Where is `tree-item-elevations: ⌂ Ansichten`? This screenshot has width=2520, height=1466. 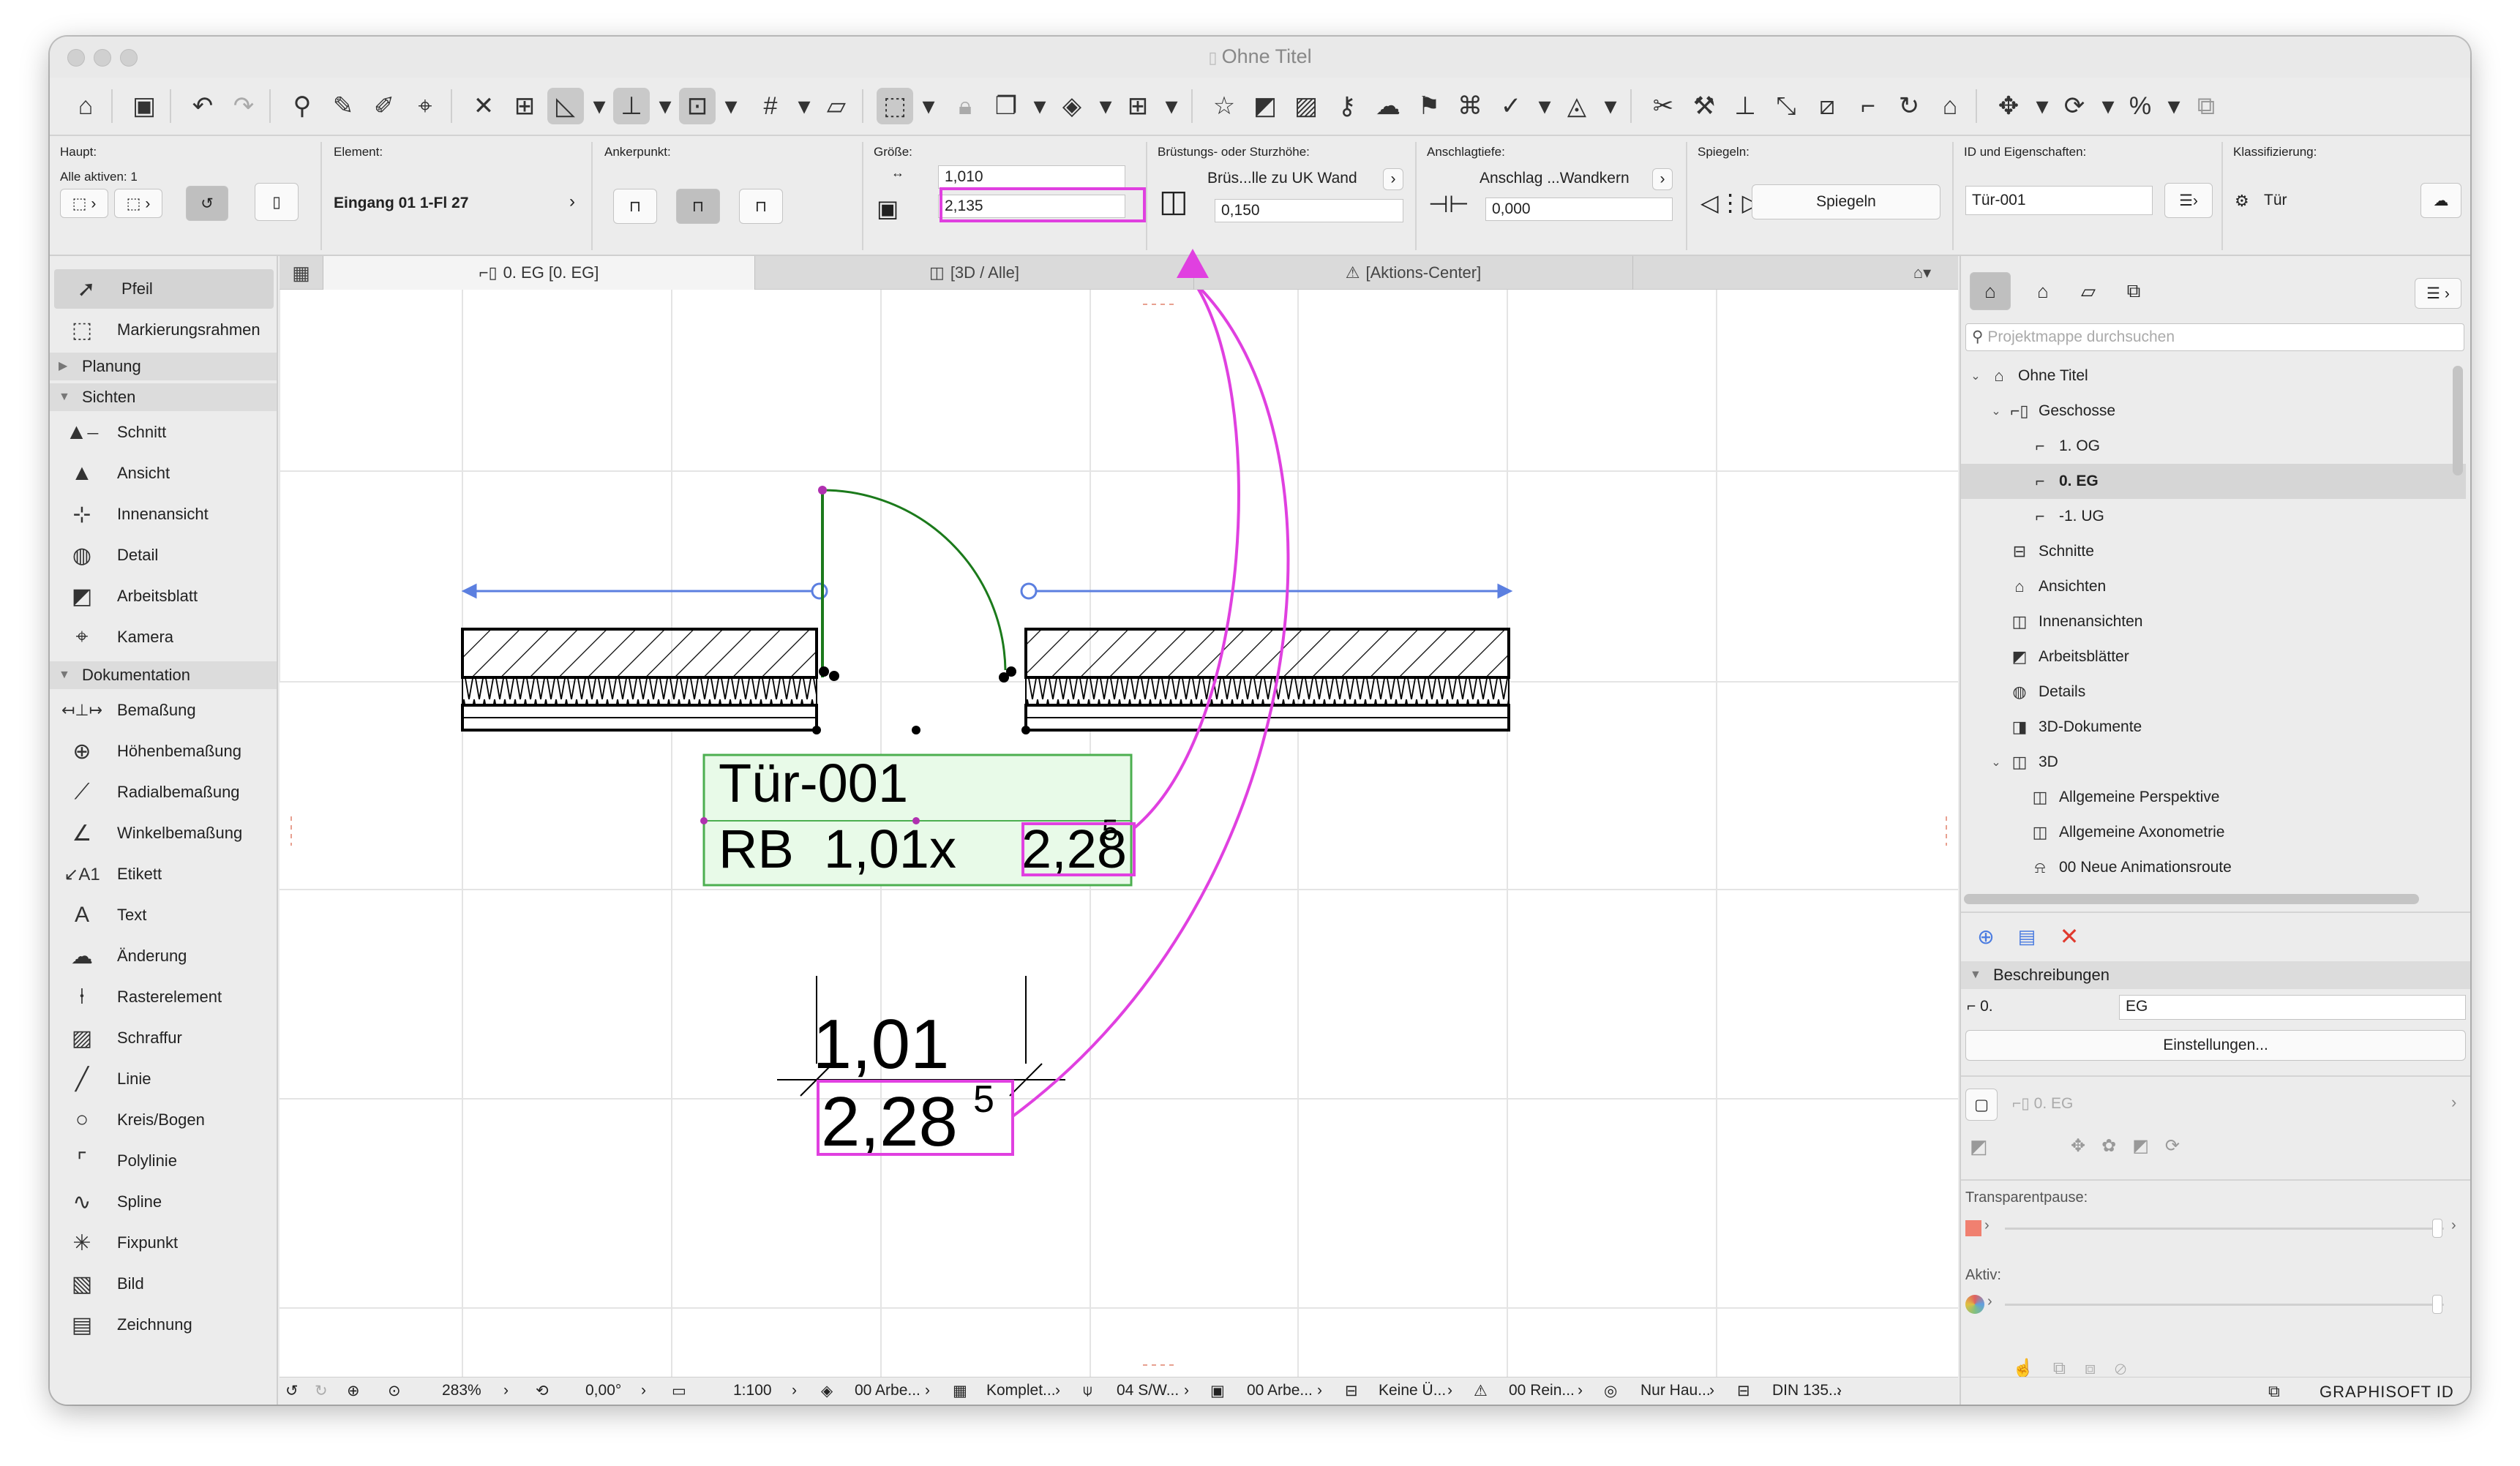
tree-item-elevations: ⌂ Ansichten is located at coordinates (2213, 587).